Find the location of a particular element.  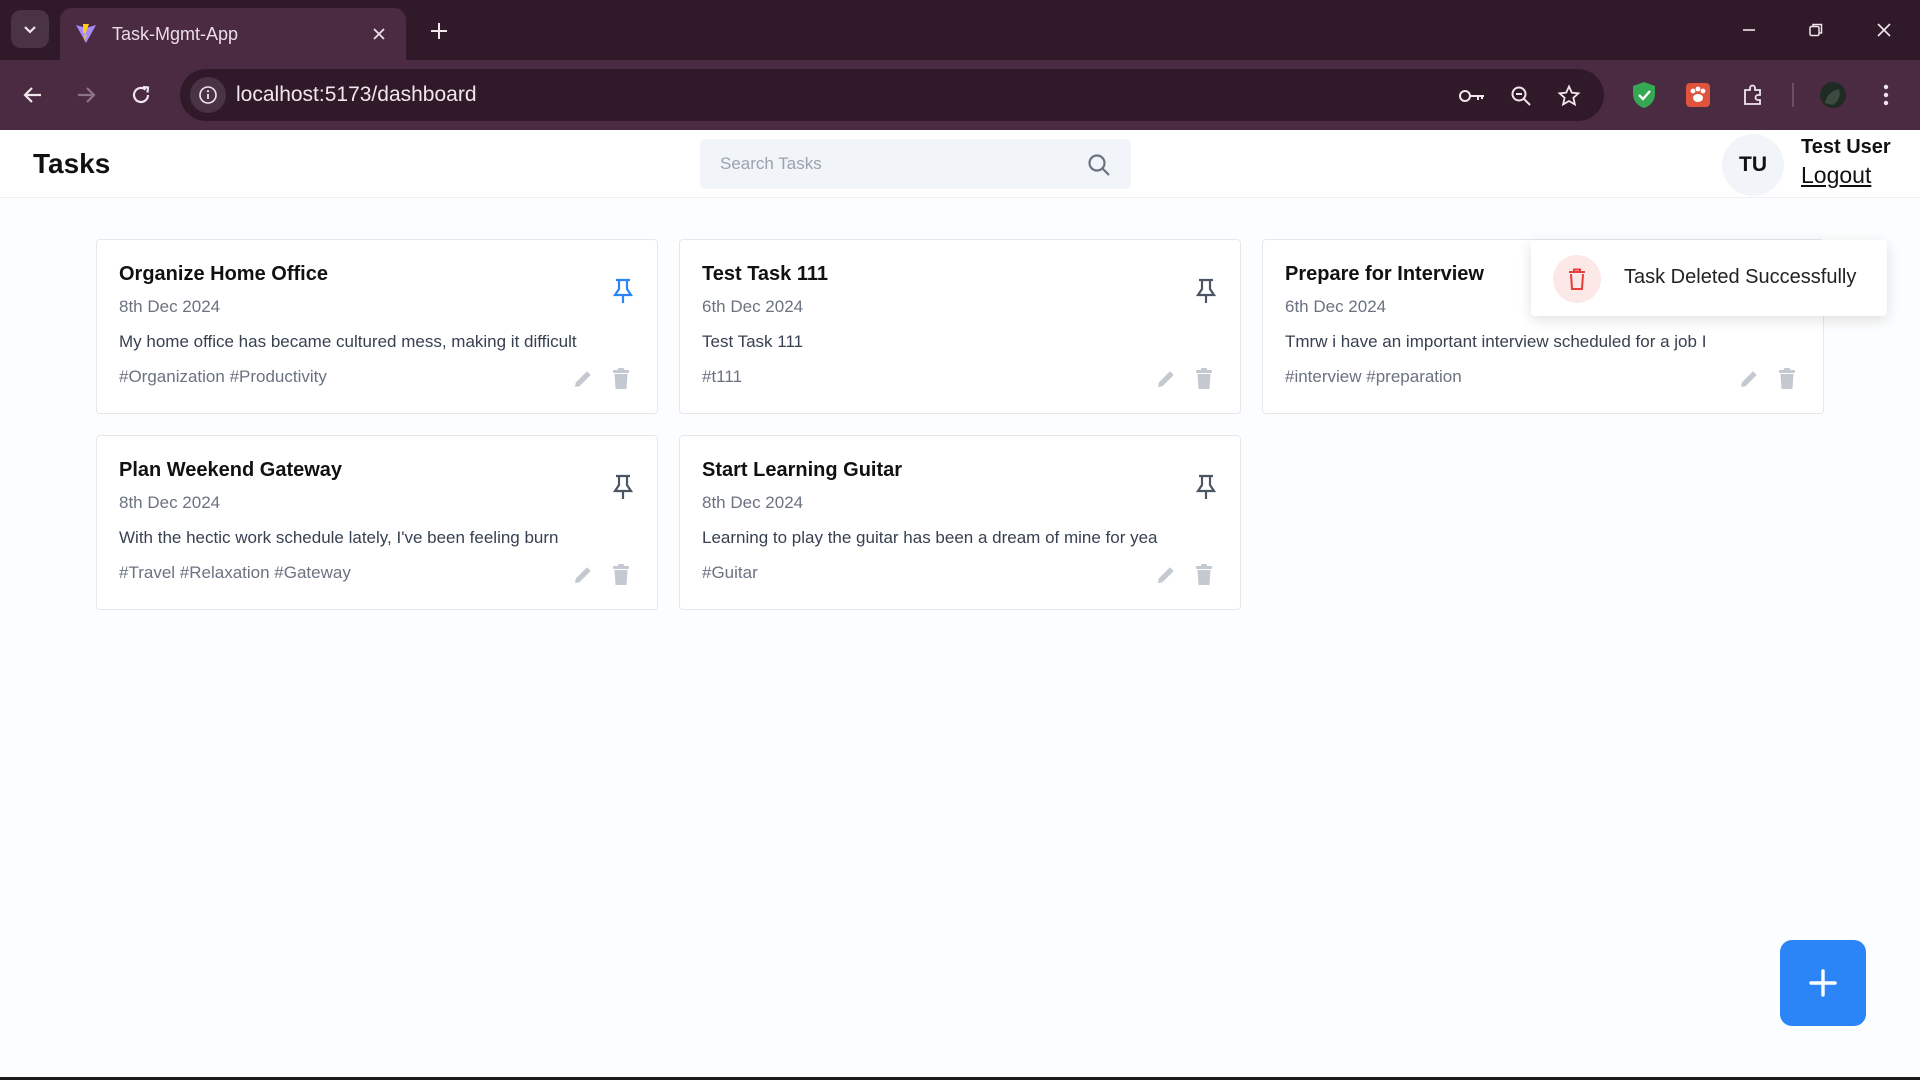

close-icon is located at coordinates (1884, 30).